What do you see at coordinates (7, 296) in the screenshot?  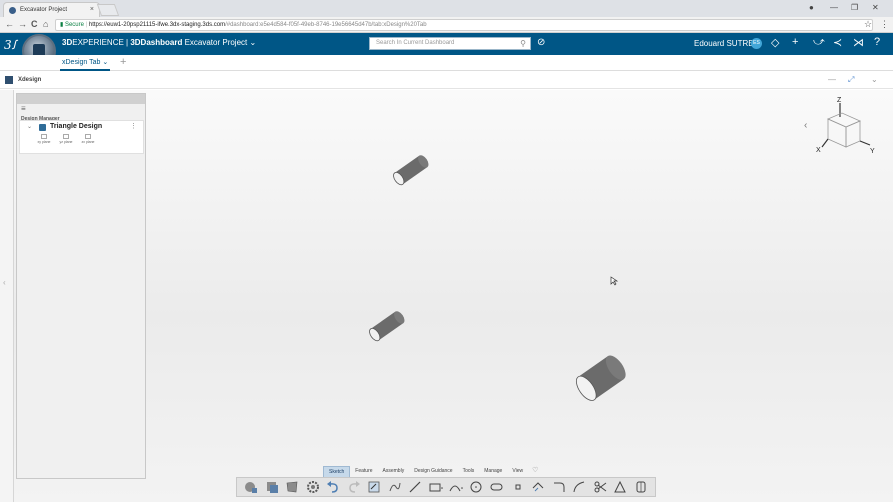 I see `left-collapse-strip: ‹` at bounding box center [7, 296].